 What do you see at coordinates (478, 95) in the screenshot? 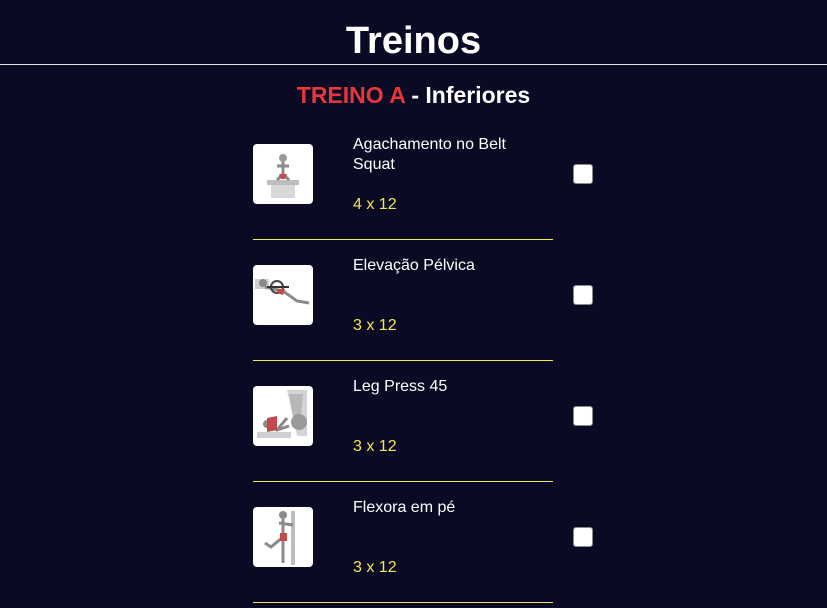
I see `workout-focus: Inferiores` at bounding box center [478, 95].